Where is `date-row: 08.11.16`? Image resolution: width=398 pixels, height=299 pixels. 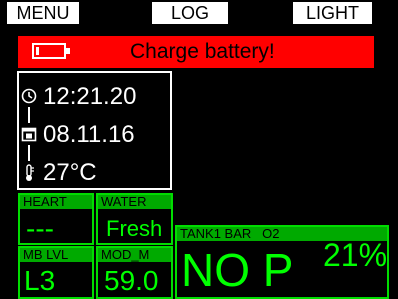 date-row: 08.11.16 is located at coordinates (94, 135).